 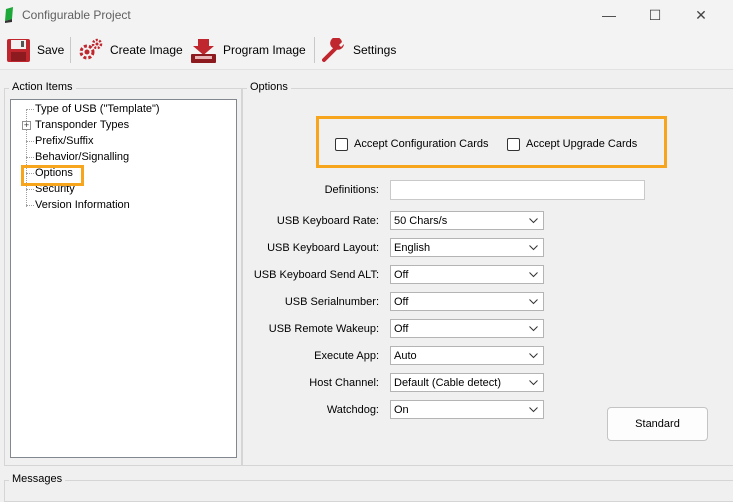 What do you see at coordinates (405, 356) in the screenshot?
I see `execute-app-value: Auto` at bounding box center [405, 356].